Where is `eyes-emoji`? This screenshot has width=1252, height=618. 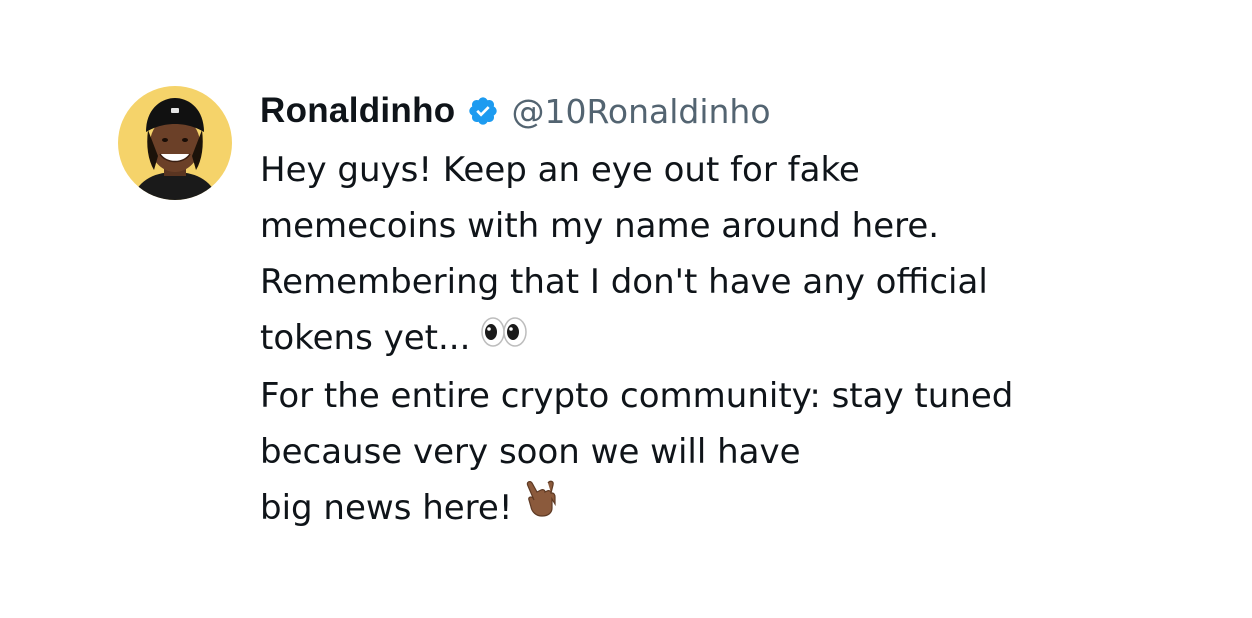 eyes-emoji is located at coordinates (504, 337).